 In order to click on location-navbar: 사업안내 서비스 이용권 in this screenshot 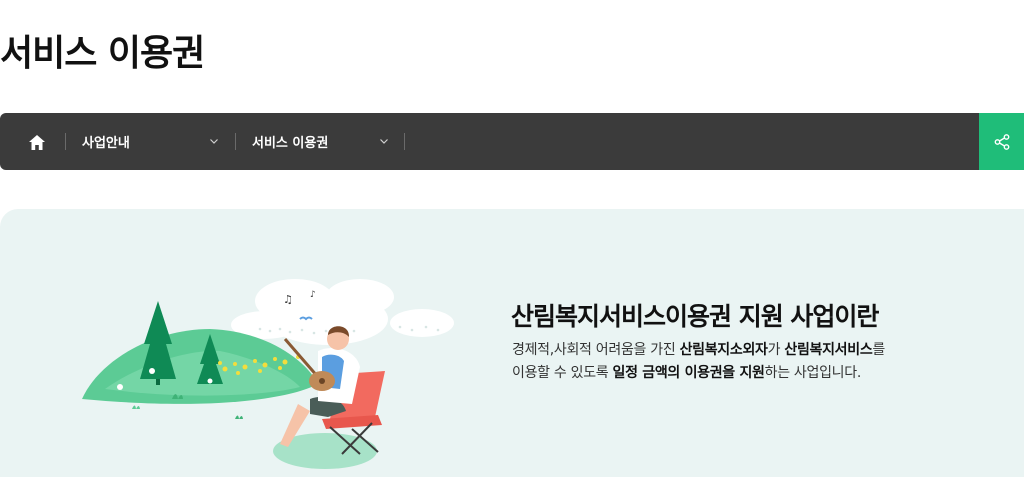, I will do `click(512, 141)`.